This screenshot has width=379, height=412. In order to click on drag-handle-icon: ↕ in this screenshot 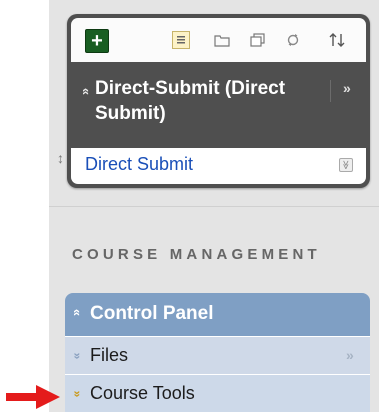, I will do `click(60, 158)`.